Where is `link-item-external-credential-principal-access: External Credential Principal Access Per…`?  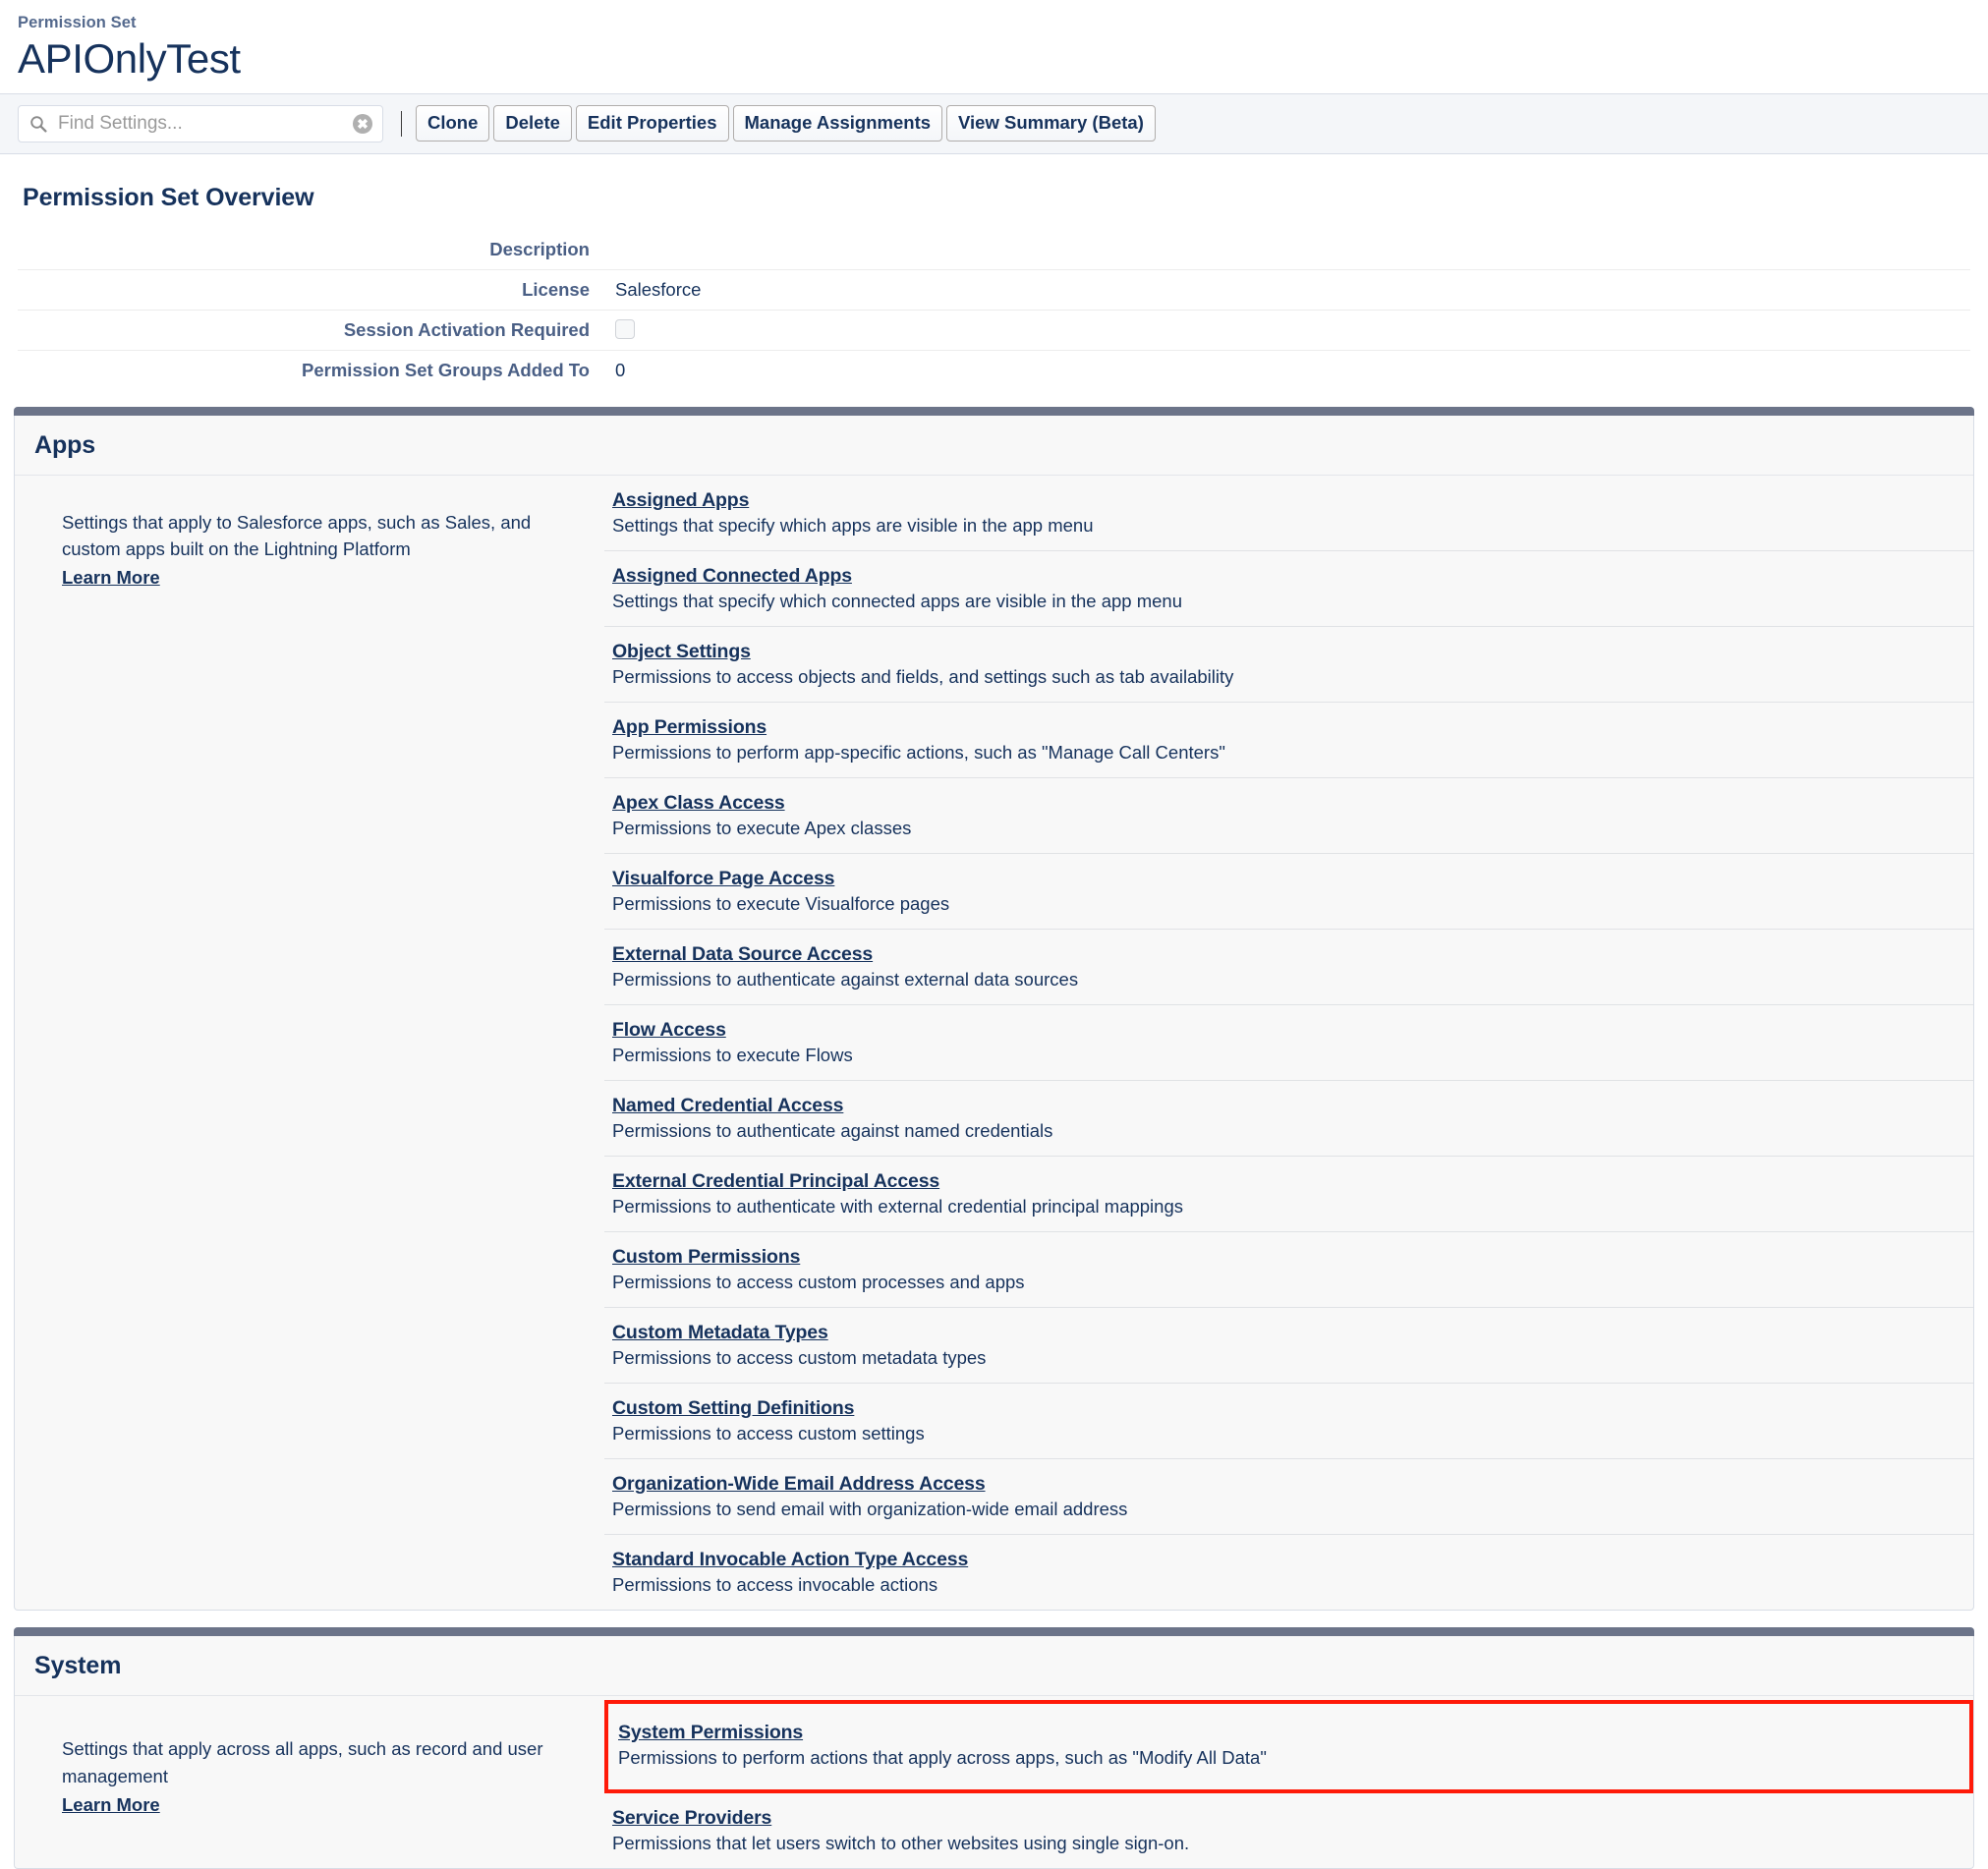
link-item-external-credential-principal-access: External Credential Principal Access Per… is located at coordinates (1288, 1194).